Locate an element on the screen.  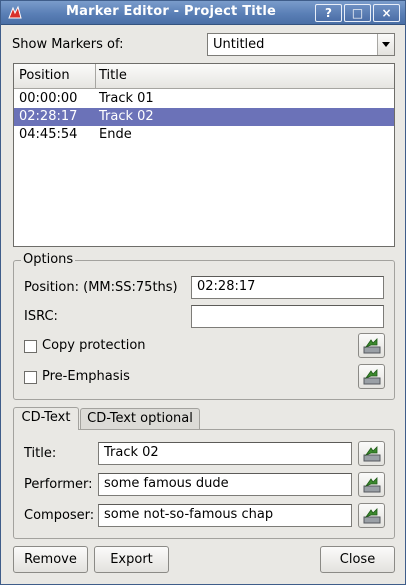
position-label: Position: (MM:SS:75ths) is located at coordinates (101, 287).